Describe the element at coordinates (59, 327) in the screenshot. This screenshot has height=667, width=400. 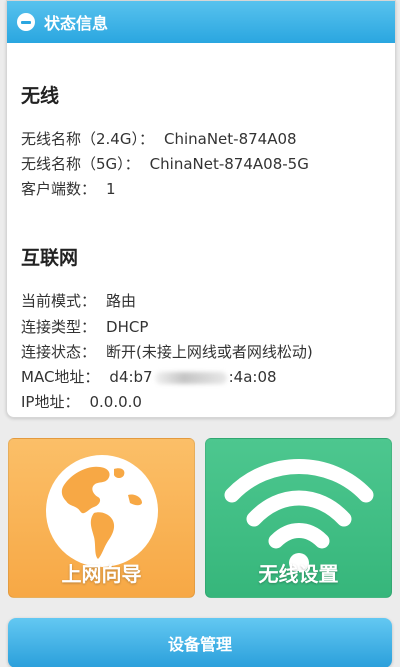
I see `conn-type-label: 连接类型：` at that location.